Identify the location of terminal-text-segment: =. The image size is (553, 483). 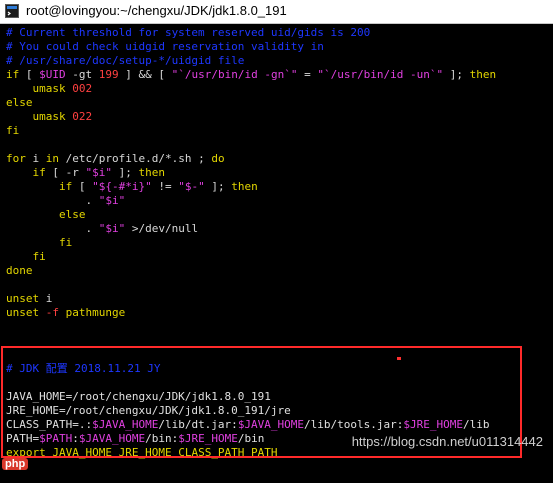
(307, 74).